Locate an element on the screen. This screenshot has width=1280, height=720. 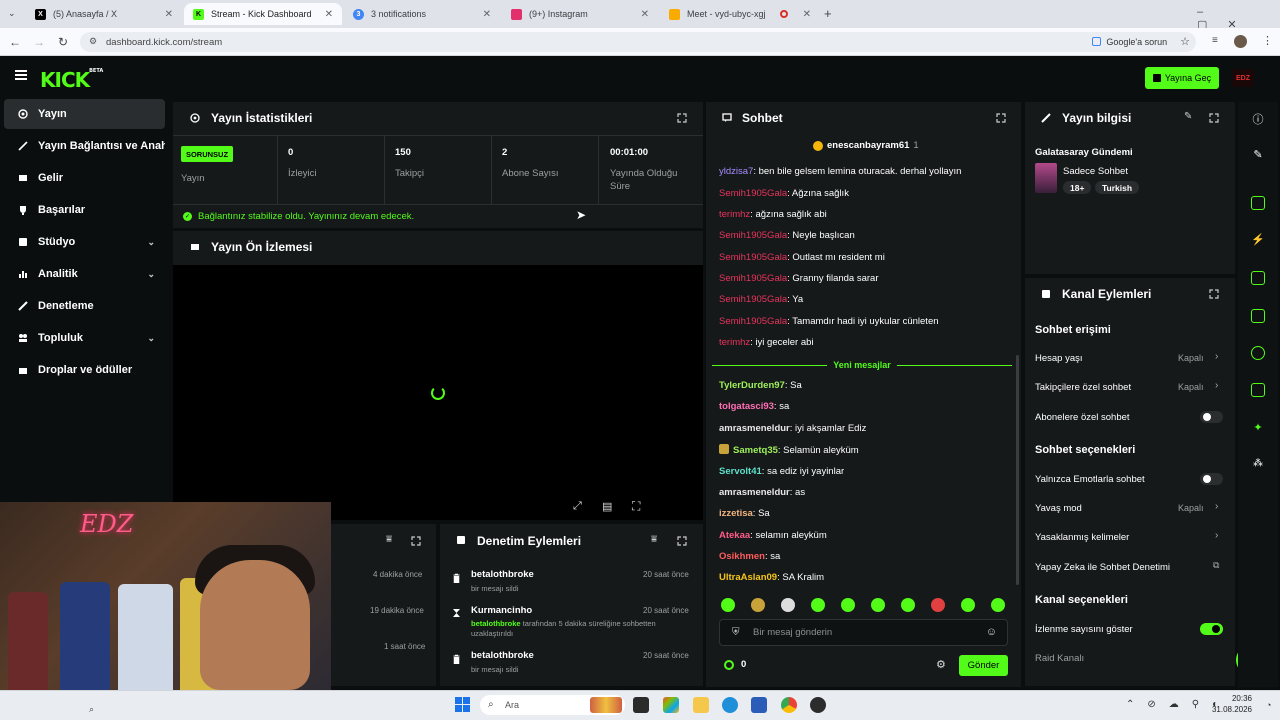
go-live-button: Yayına Geç is located at coordinates (1182, 78).